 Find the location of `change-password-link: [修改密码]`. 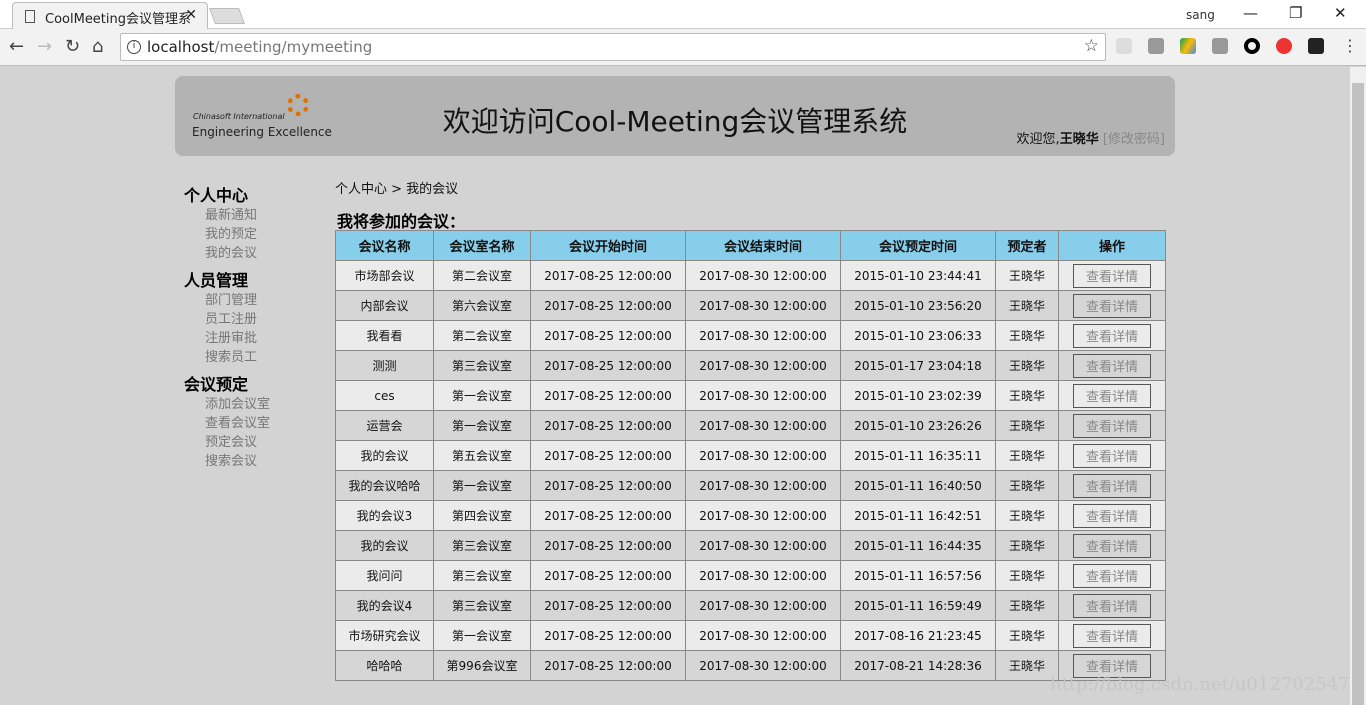

change-password-link: [修改密码] is located at coordinates (1134, 139).